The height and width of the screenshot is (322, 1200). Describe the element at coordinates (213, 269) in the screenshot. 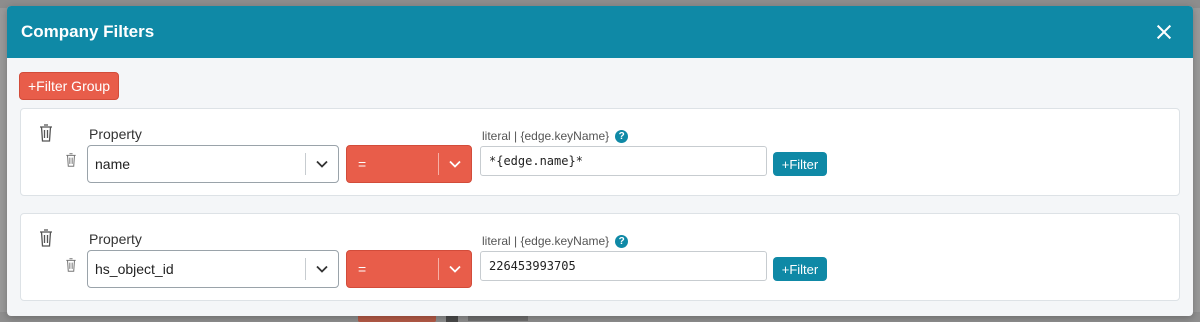

I see `property-select: hs_object_id` at that location.